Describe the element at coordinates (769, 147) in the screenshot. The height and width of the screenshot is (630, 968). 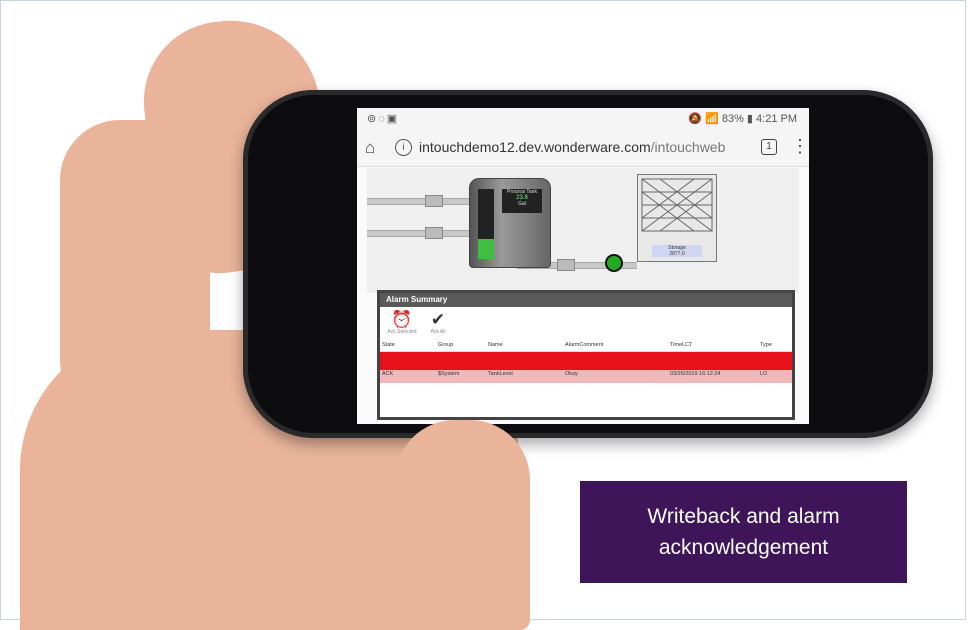
I see `tab-switcher-button: 1` at that location.